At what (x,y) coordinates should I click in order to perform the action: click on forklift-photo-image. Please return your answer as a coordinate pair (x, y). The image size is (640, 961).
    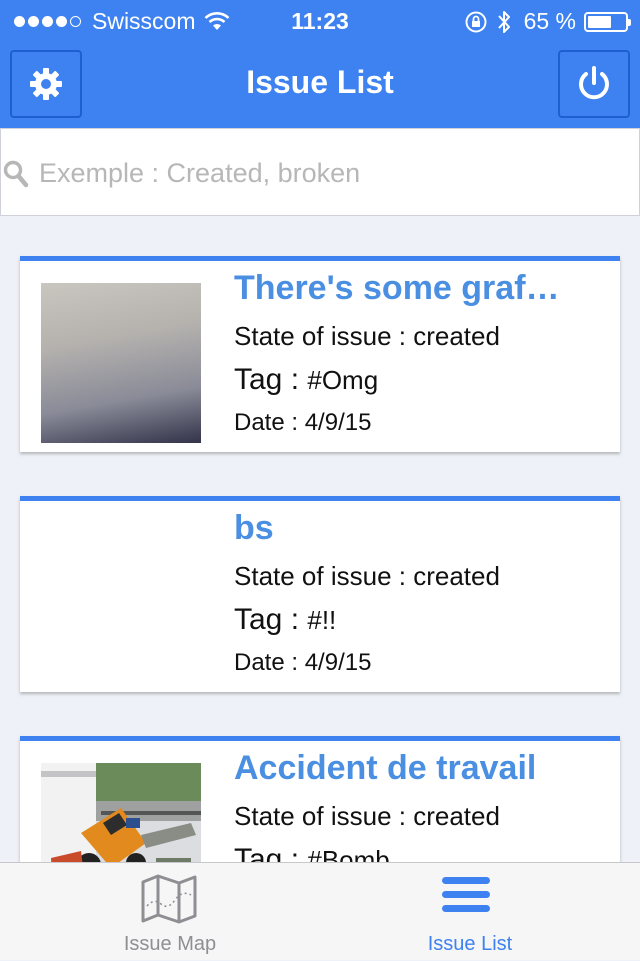
    Looking at the image, I should click on (121, 812).